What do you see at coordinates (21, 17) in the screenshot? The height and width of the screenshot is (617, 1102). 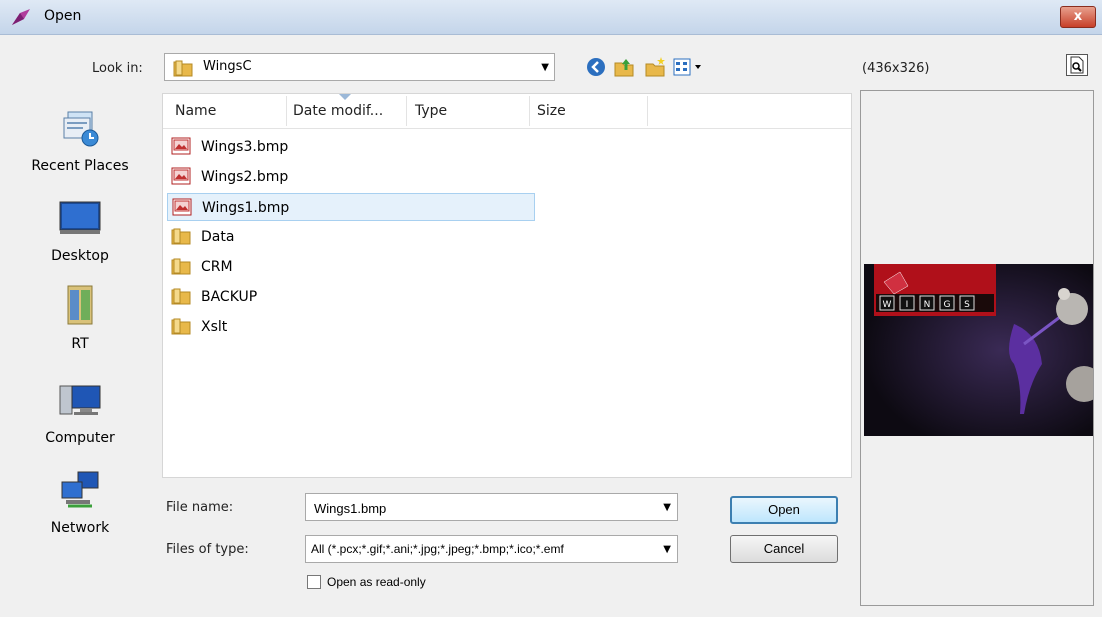 I see `app-icon` at bounding box center [21, 17].